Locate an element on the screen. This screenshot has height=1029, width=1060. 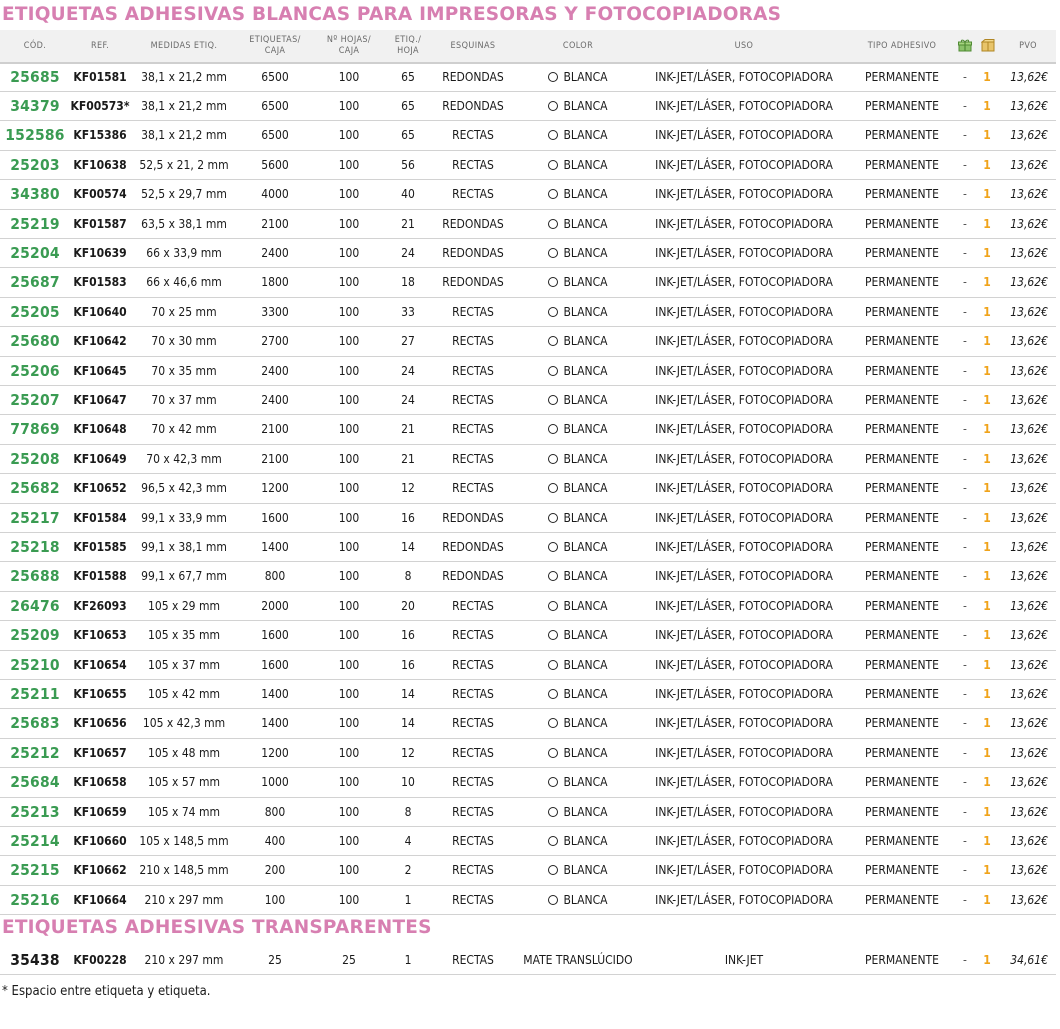
cell-etiq-hoja: 4 is located at coordinates (408, 840).